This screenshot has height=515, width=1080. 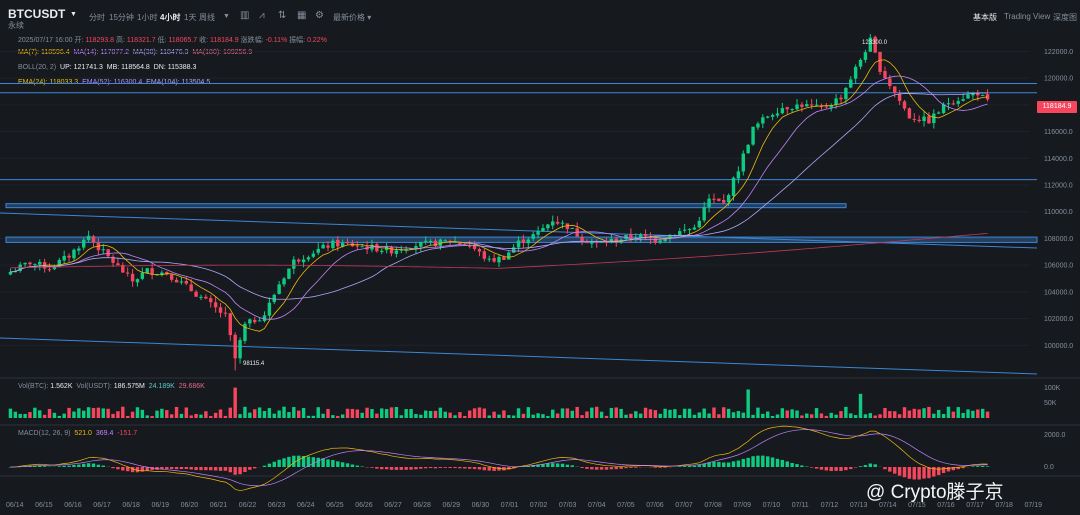 I want to click on x-tick-label: 07/06, so click(x=655, y=505).